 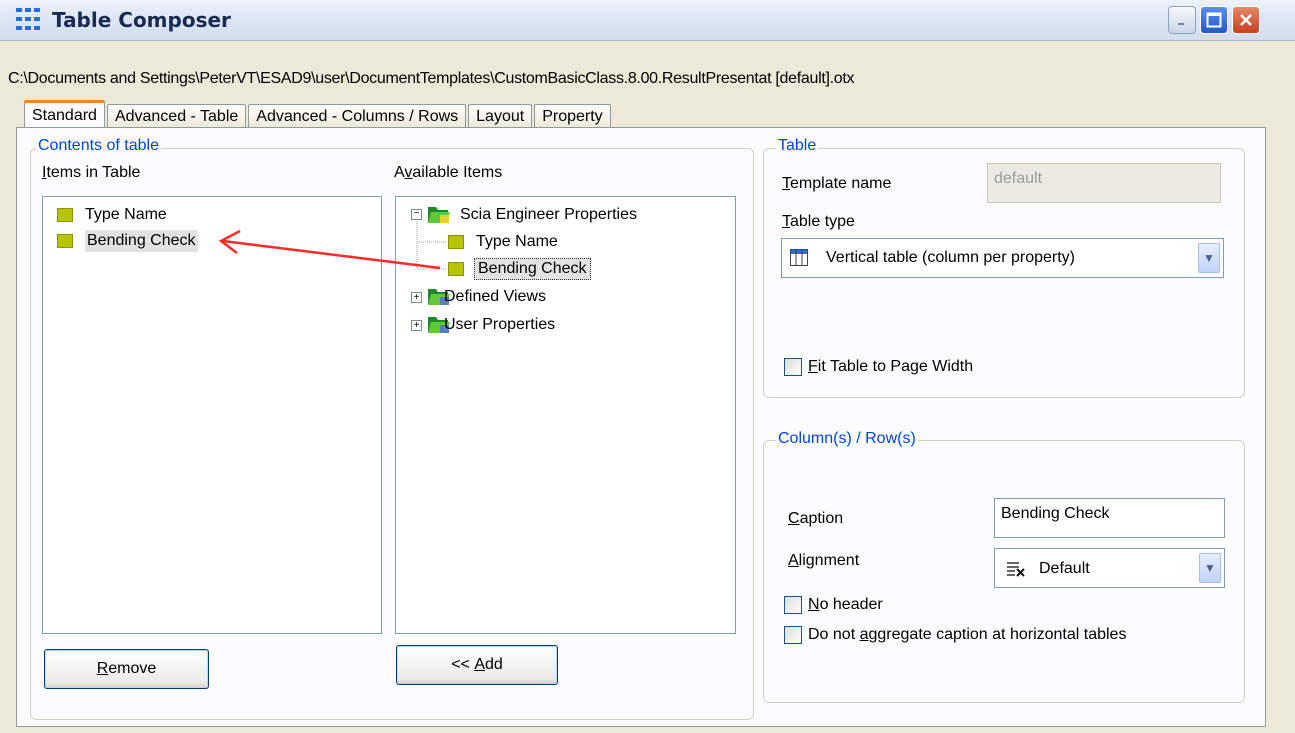 What do you see at coordinates (64, 114) in the screenshot?
I see `tab-standard: Standard` at bounding box center [64, 114].